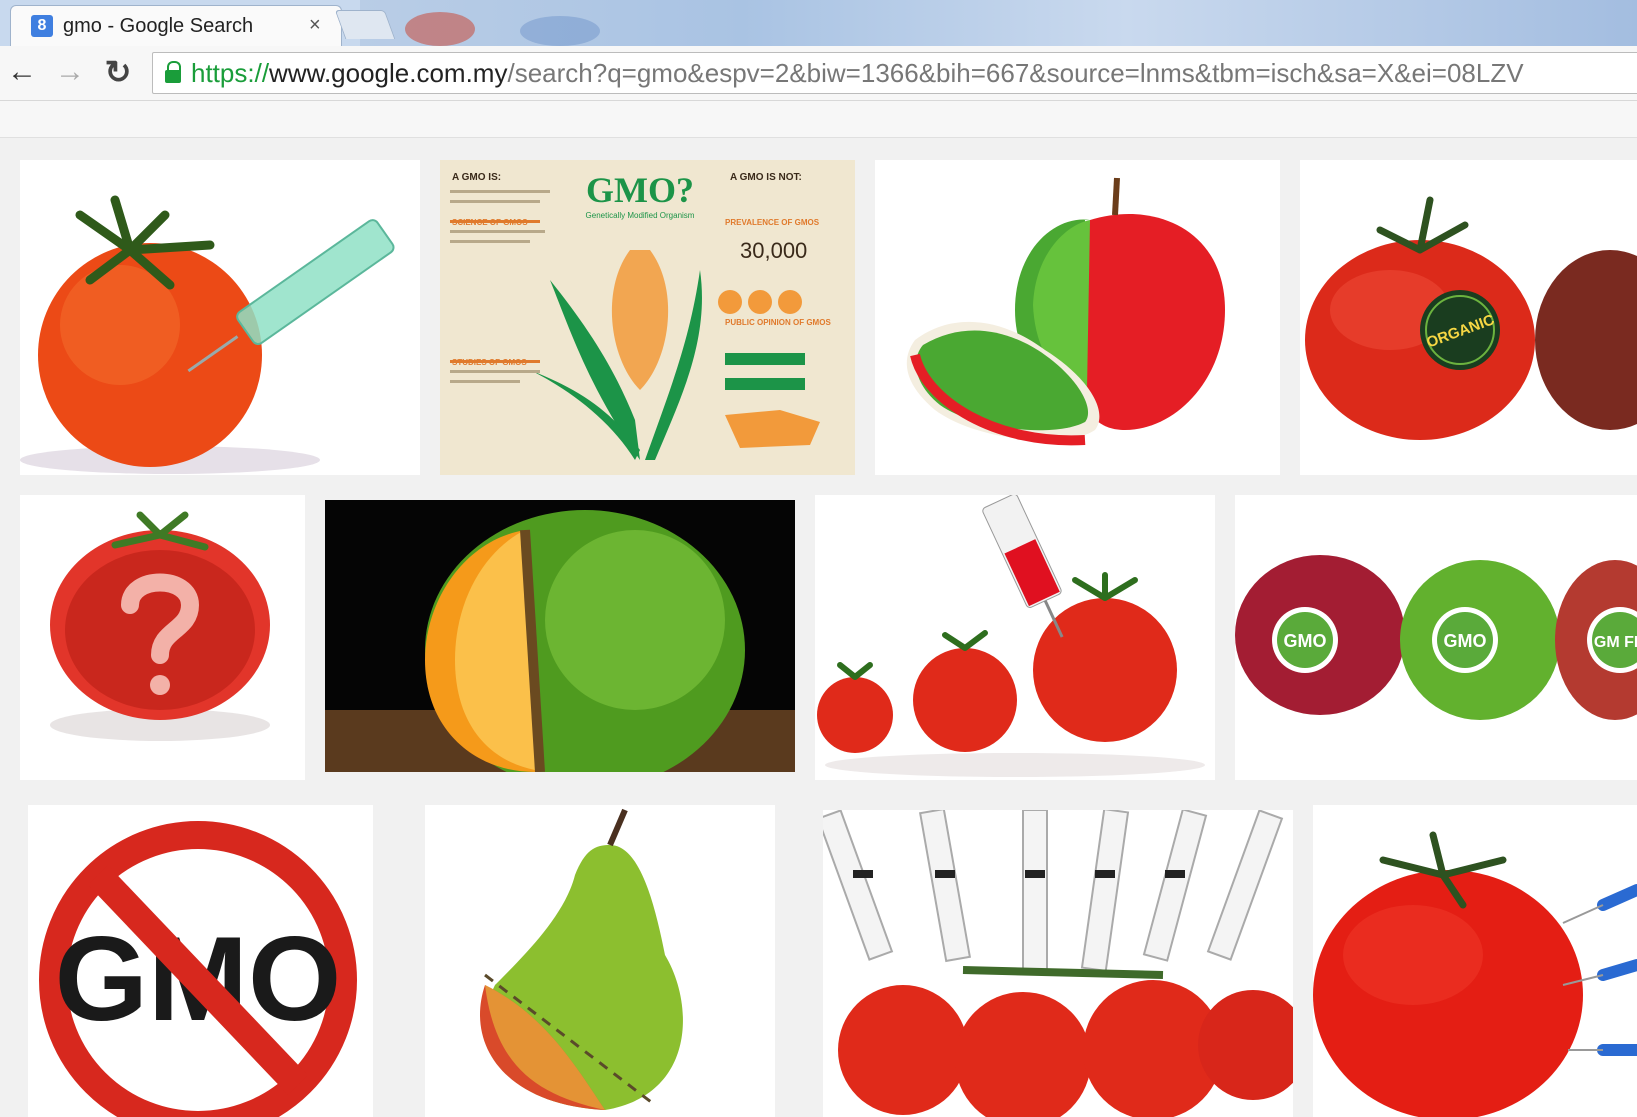 Image resolution: width=1637 pixels, height=1117 pixels. Describe the element at coordinates (42, 26) in the screenshot. I see `google-favicon-icon: 8` at that location.